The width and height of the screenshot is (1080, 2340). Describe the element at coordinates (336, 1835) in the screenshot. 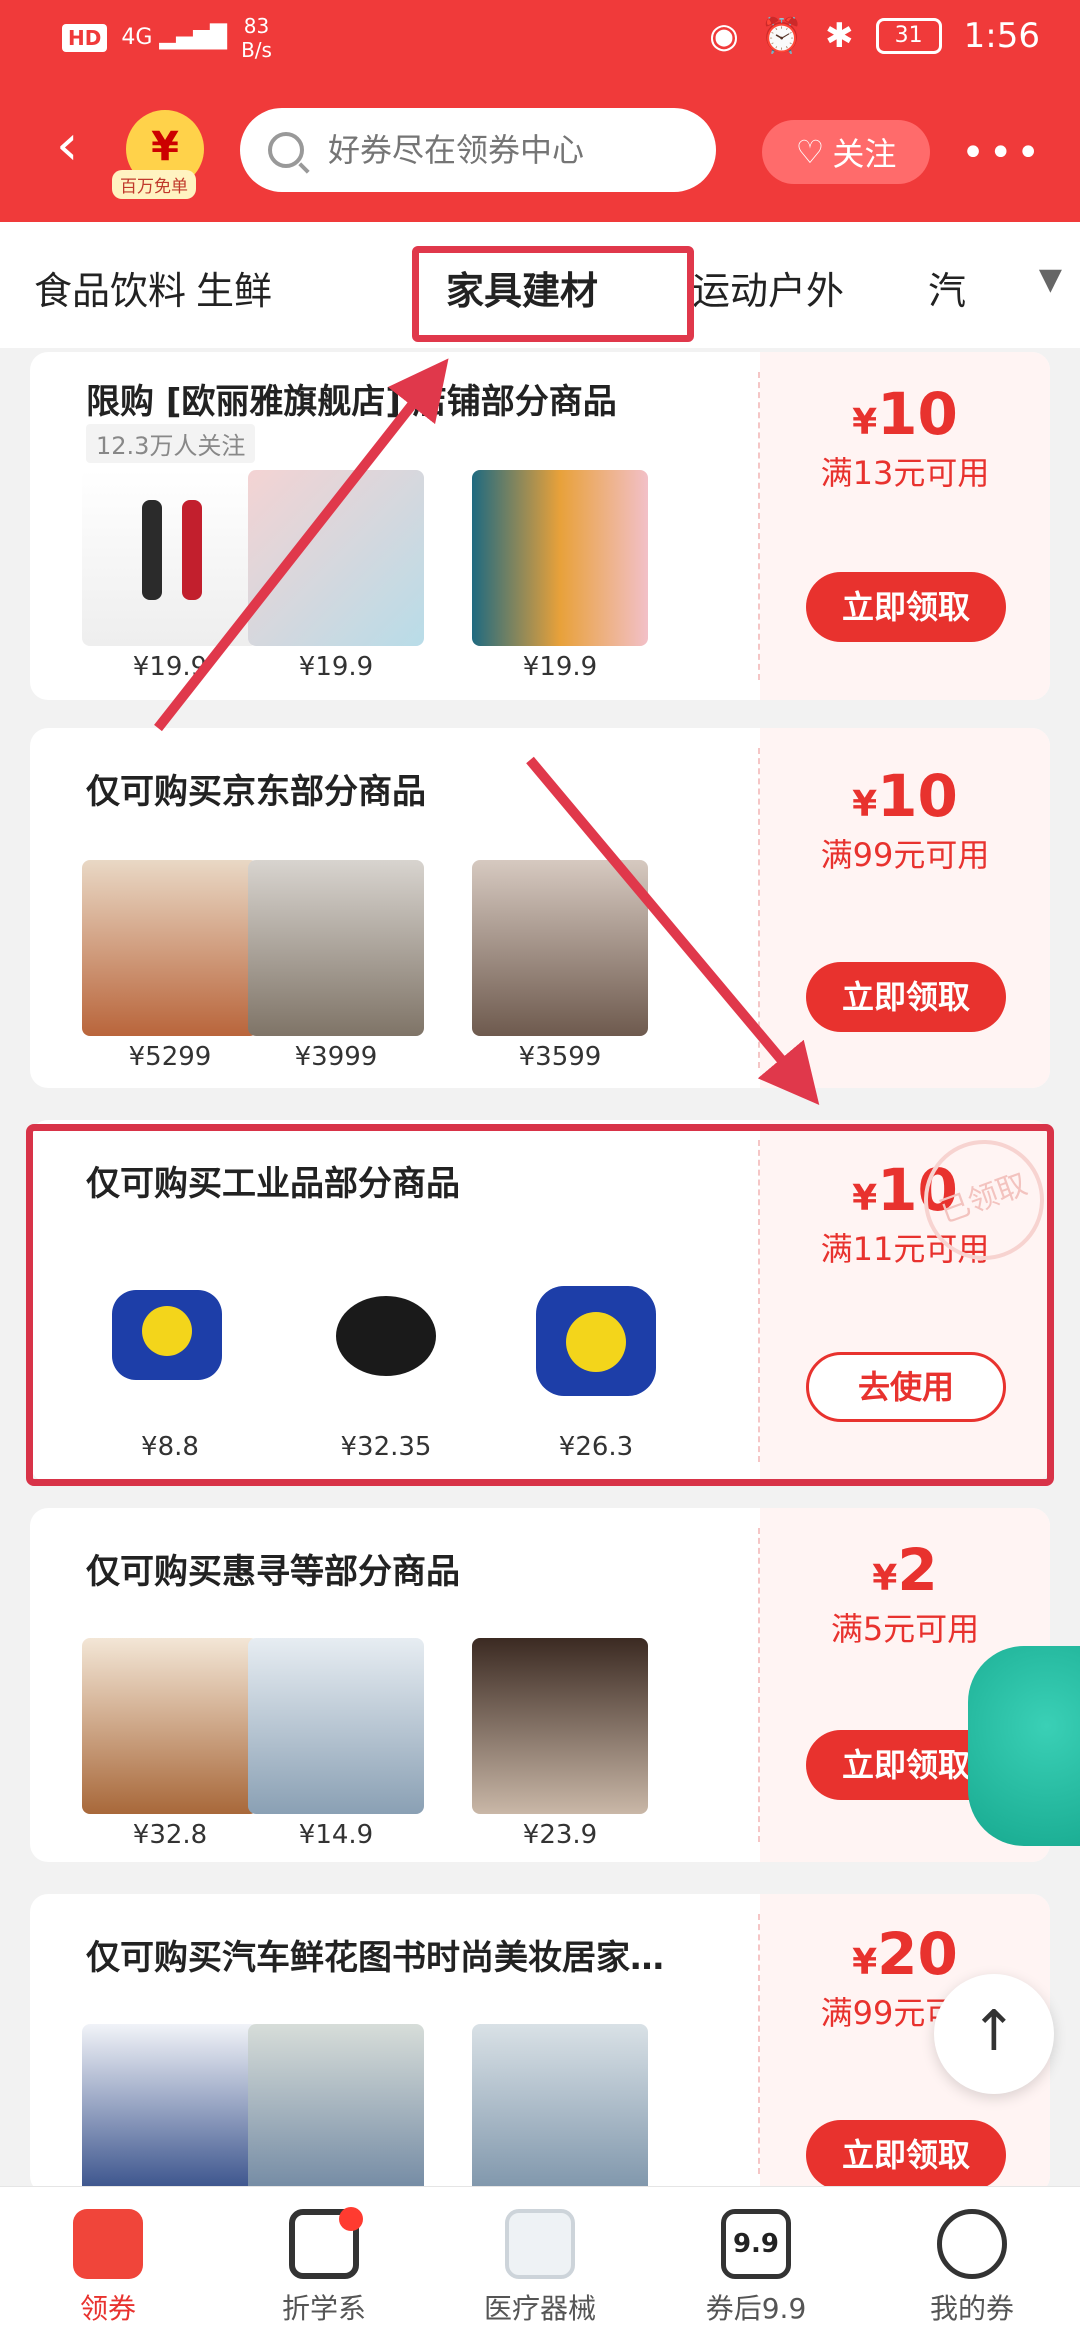

I see `product-price: ¥14.9` at that location.